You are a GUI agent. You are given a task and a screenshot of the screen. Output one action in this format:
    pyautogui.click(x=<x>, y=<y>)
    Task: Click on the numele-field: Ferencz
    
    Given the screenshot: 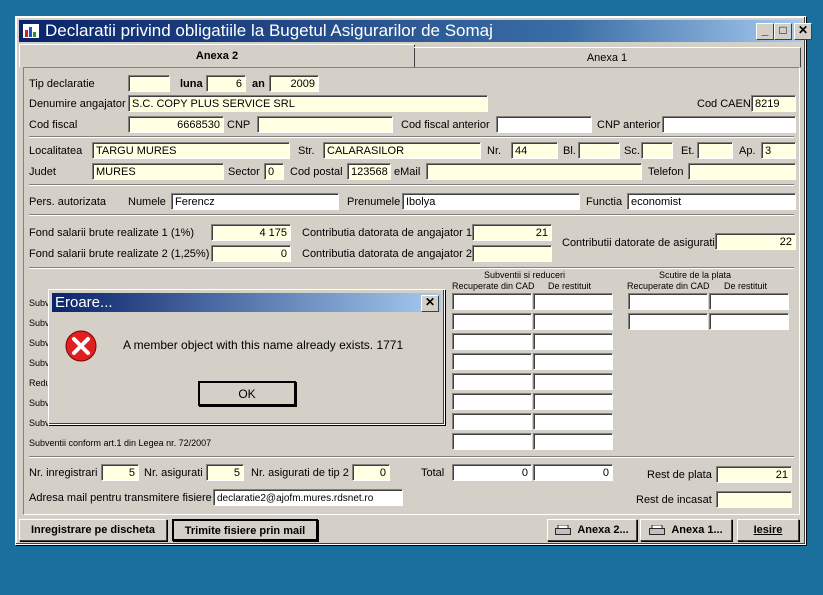 What is the action you would take?
    pyautogui.click(x=255, y=201)
    